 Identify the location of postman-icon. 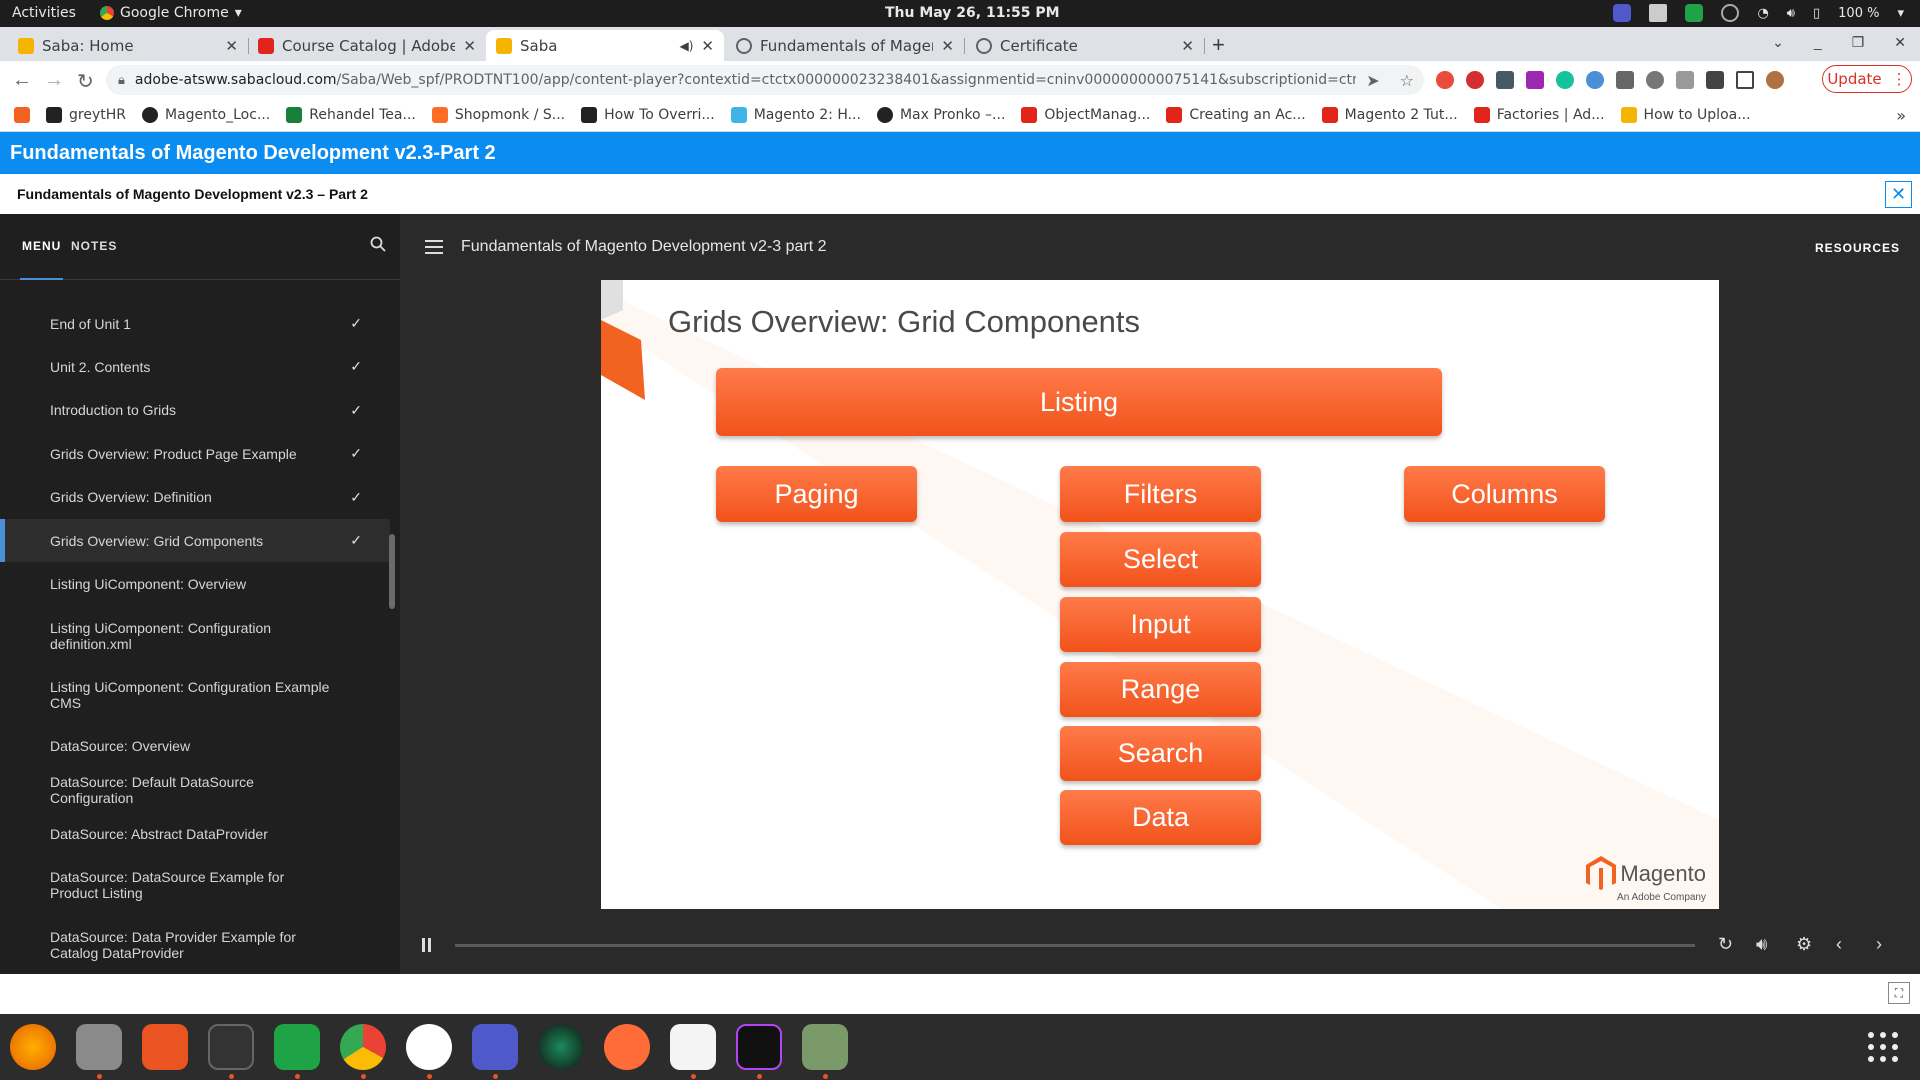
(627, 1047).